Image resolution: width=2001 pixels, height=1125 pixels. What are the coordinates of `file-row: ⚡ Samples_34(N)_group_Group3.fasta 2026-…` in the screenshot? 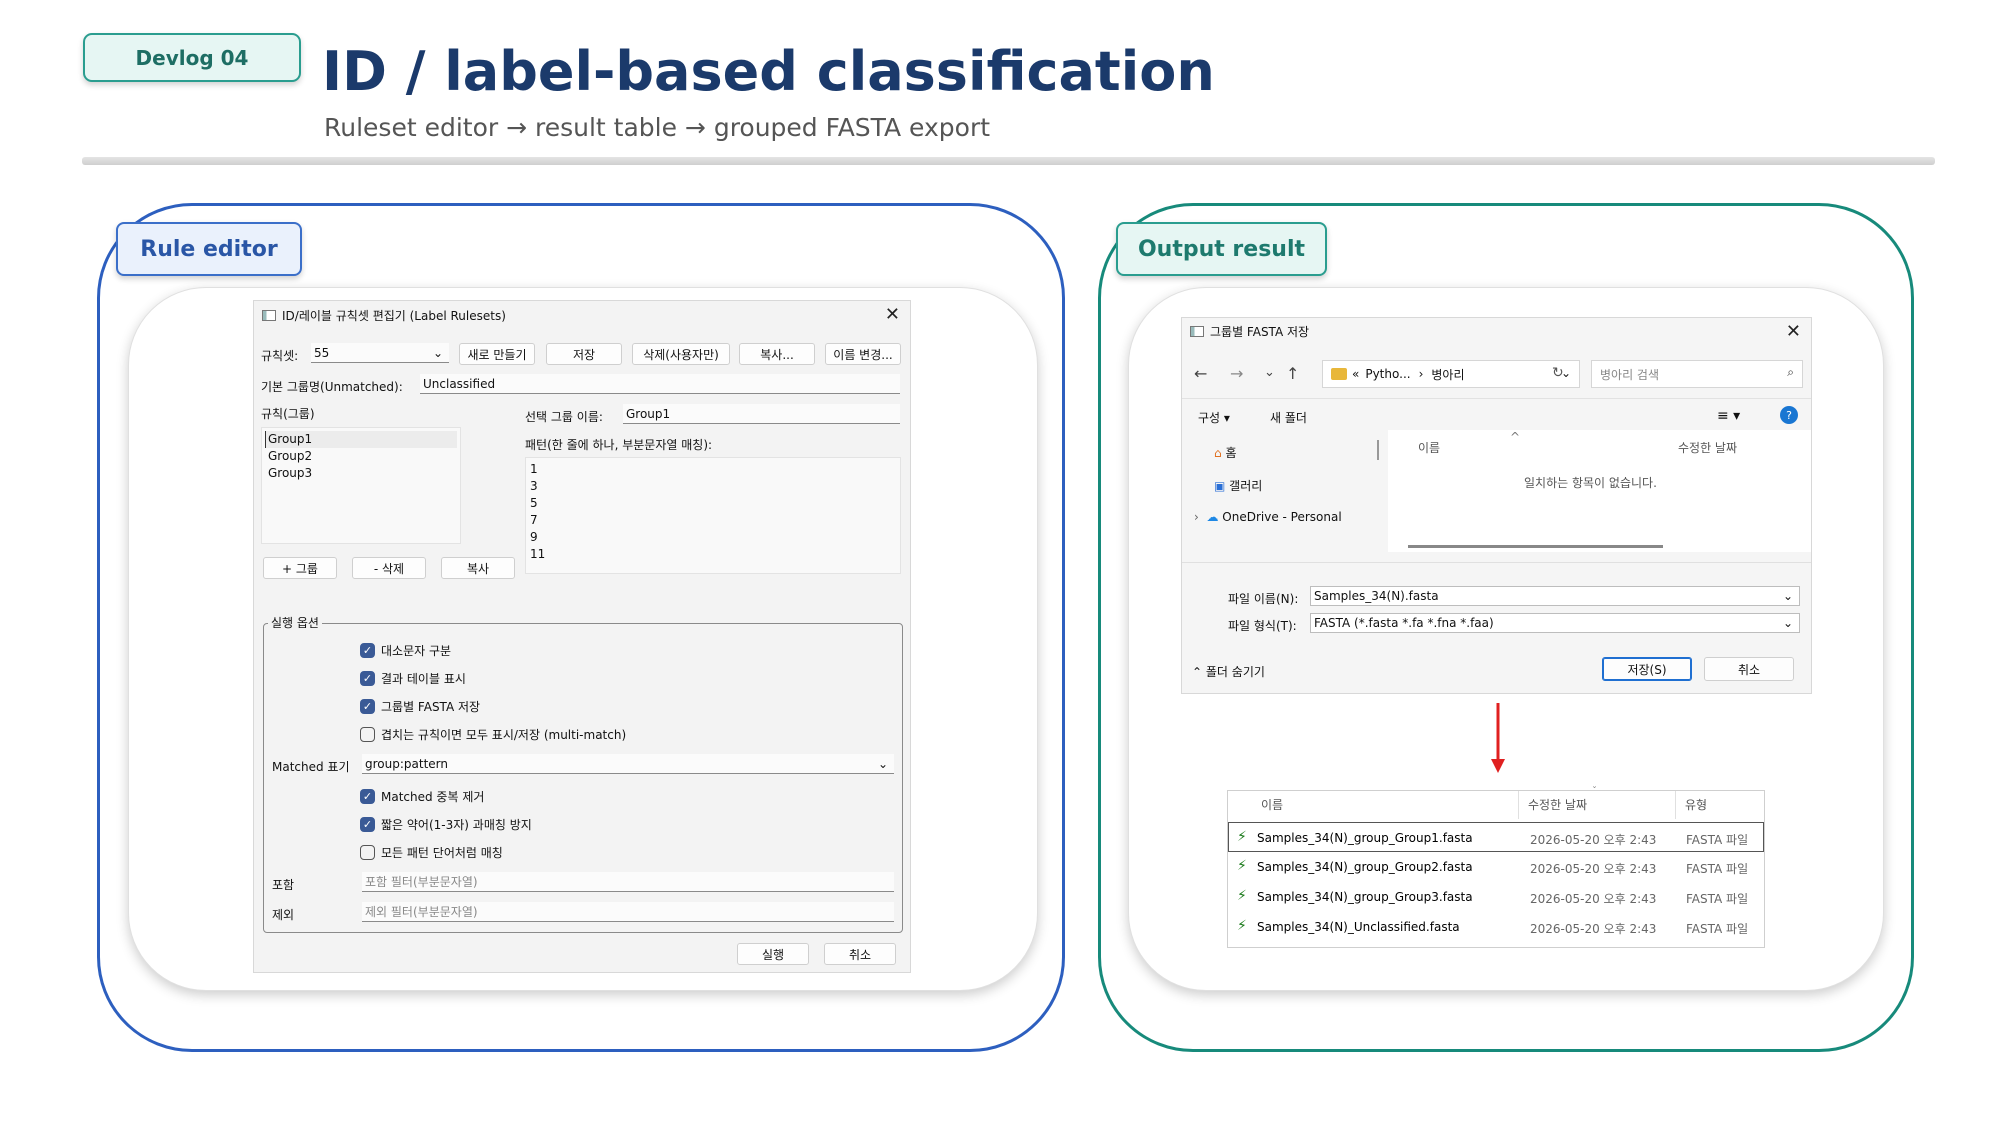 It's located at (1496, 897).